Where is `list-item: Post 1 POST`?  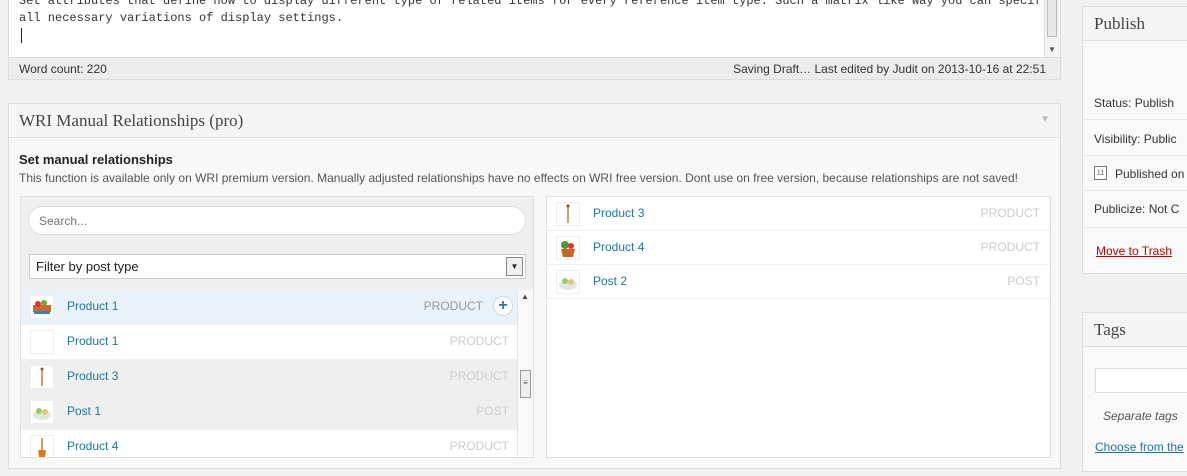 list-item: Post 1 POST is located at coordinates (270, 412).